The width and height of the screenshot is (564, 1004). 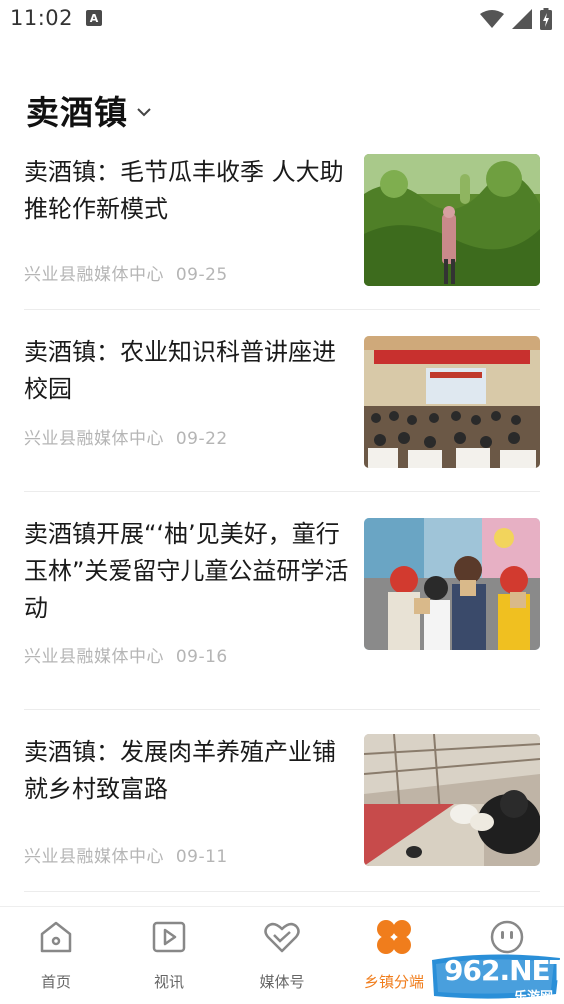 I want to click on news-title: 卖酒镇：发展肉羊养殖产业铺就乡村致富路, so click(x=180, y=770).